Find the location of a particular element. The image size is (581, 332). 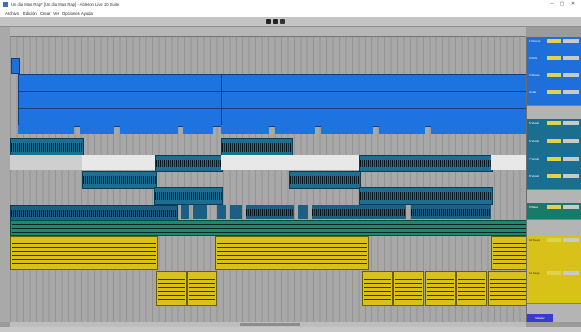

track-name: 8 Vocal is located at coordinates (534, 176).